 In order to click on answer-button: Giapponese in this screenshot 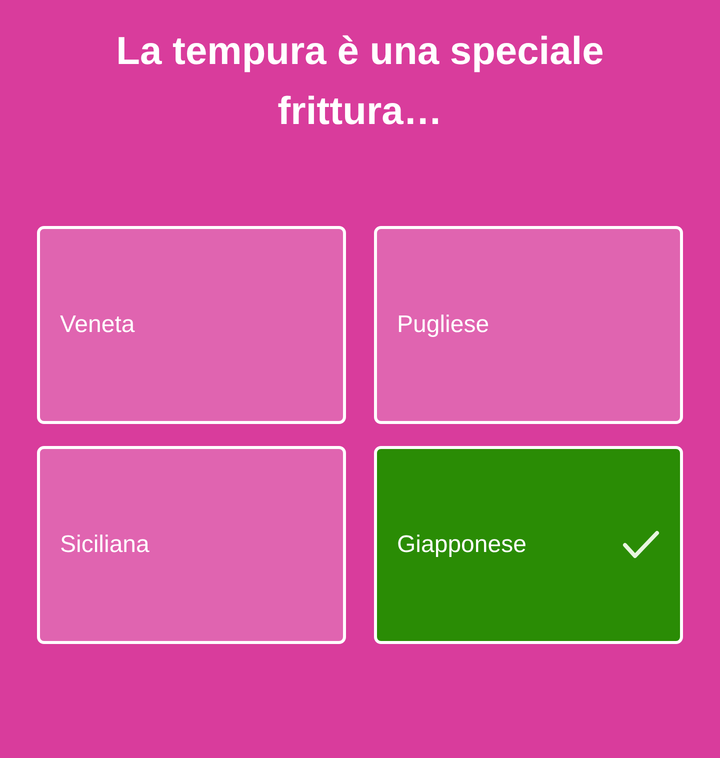, I will do `click(528, 545)`.